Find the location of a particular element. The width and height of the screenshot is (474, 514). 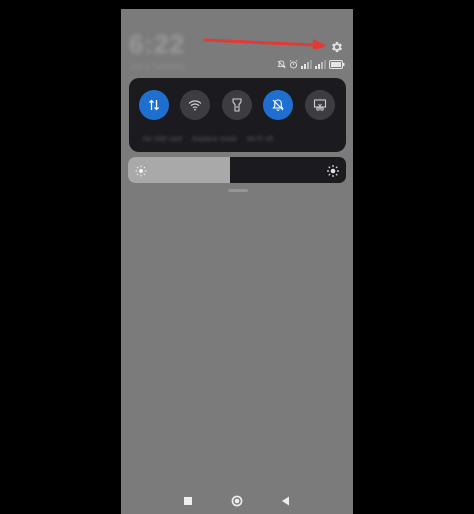

navigation-bar is located at coordinates (237, 501).